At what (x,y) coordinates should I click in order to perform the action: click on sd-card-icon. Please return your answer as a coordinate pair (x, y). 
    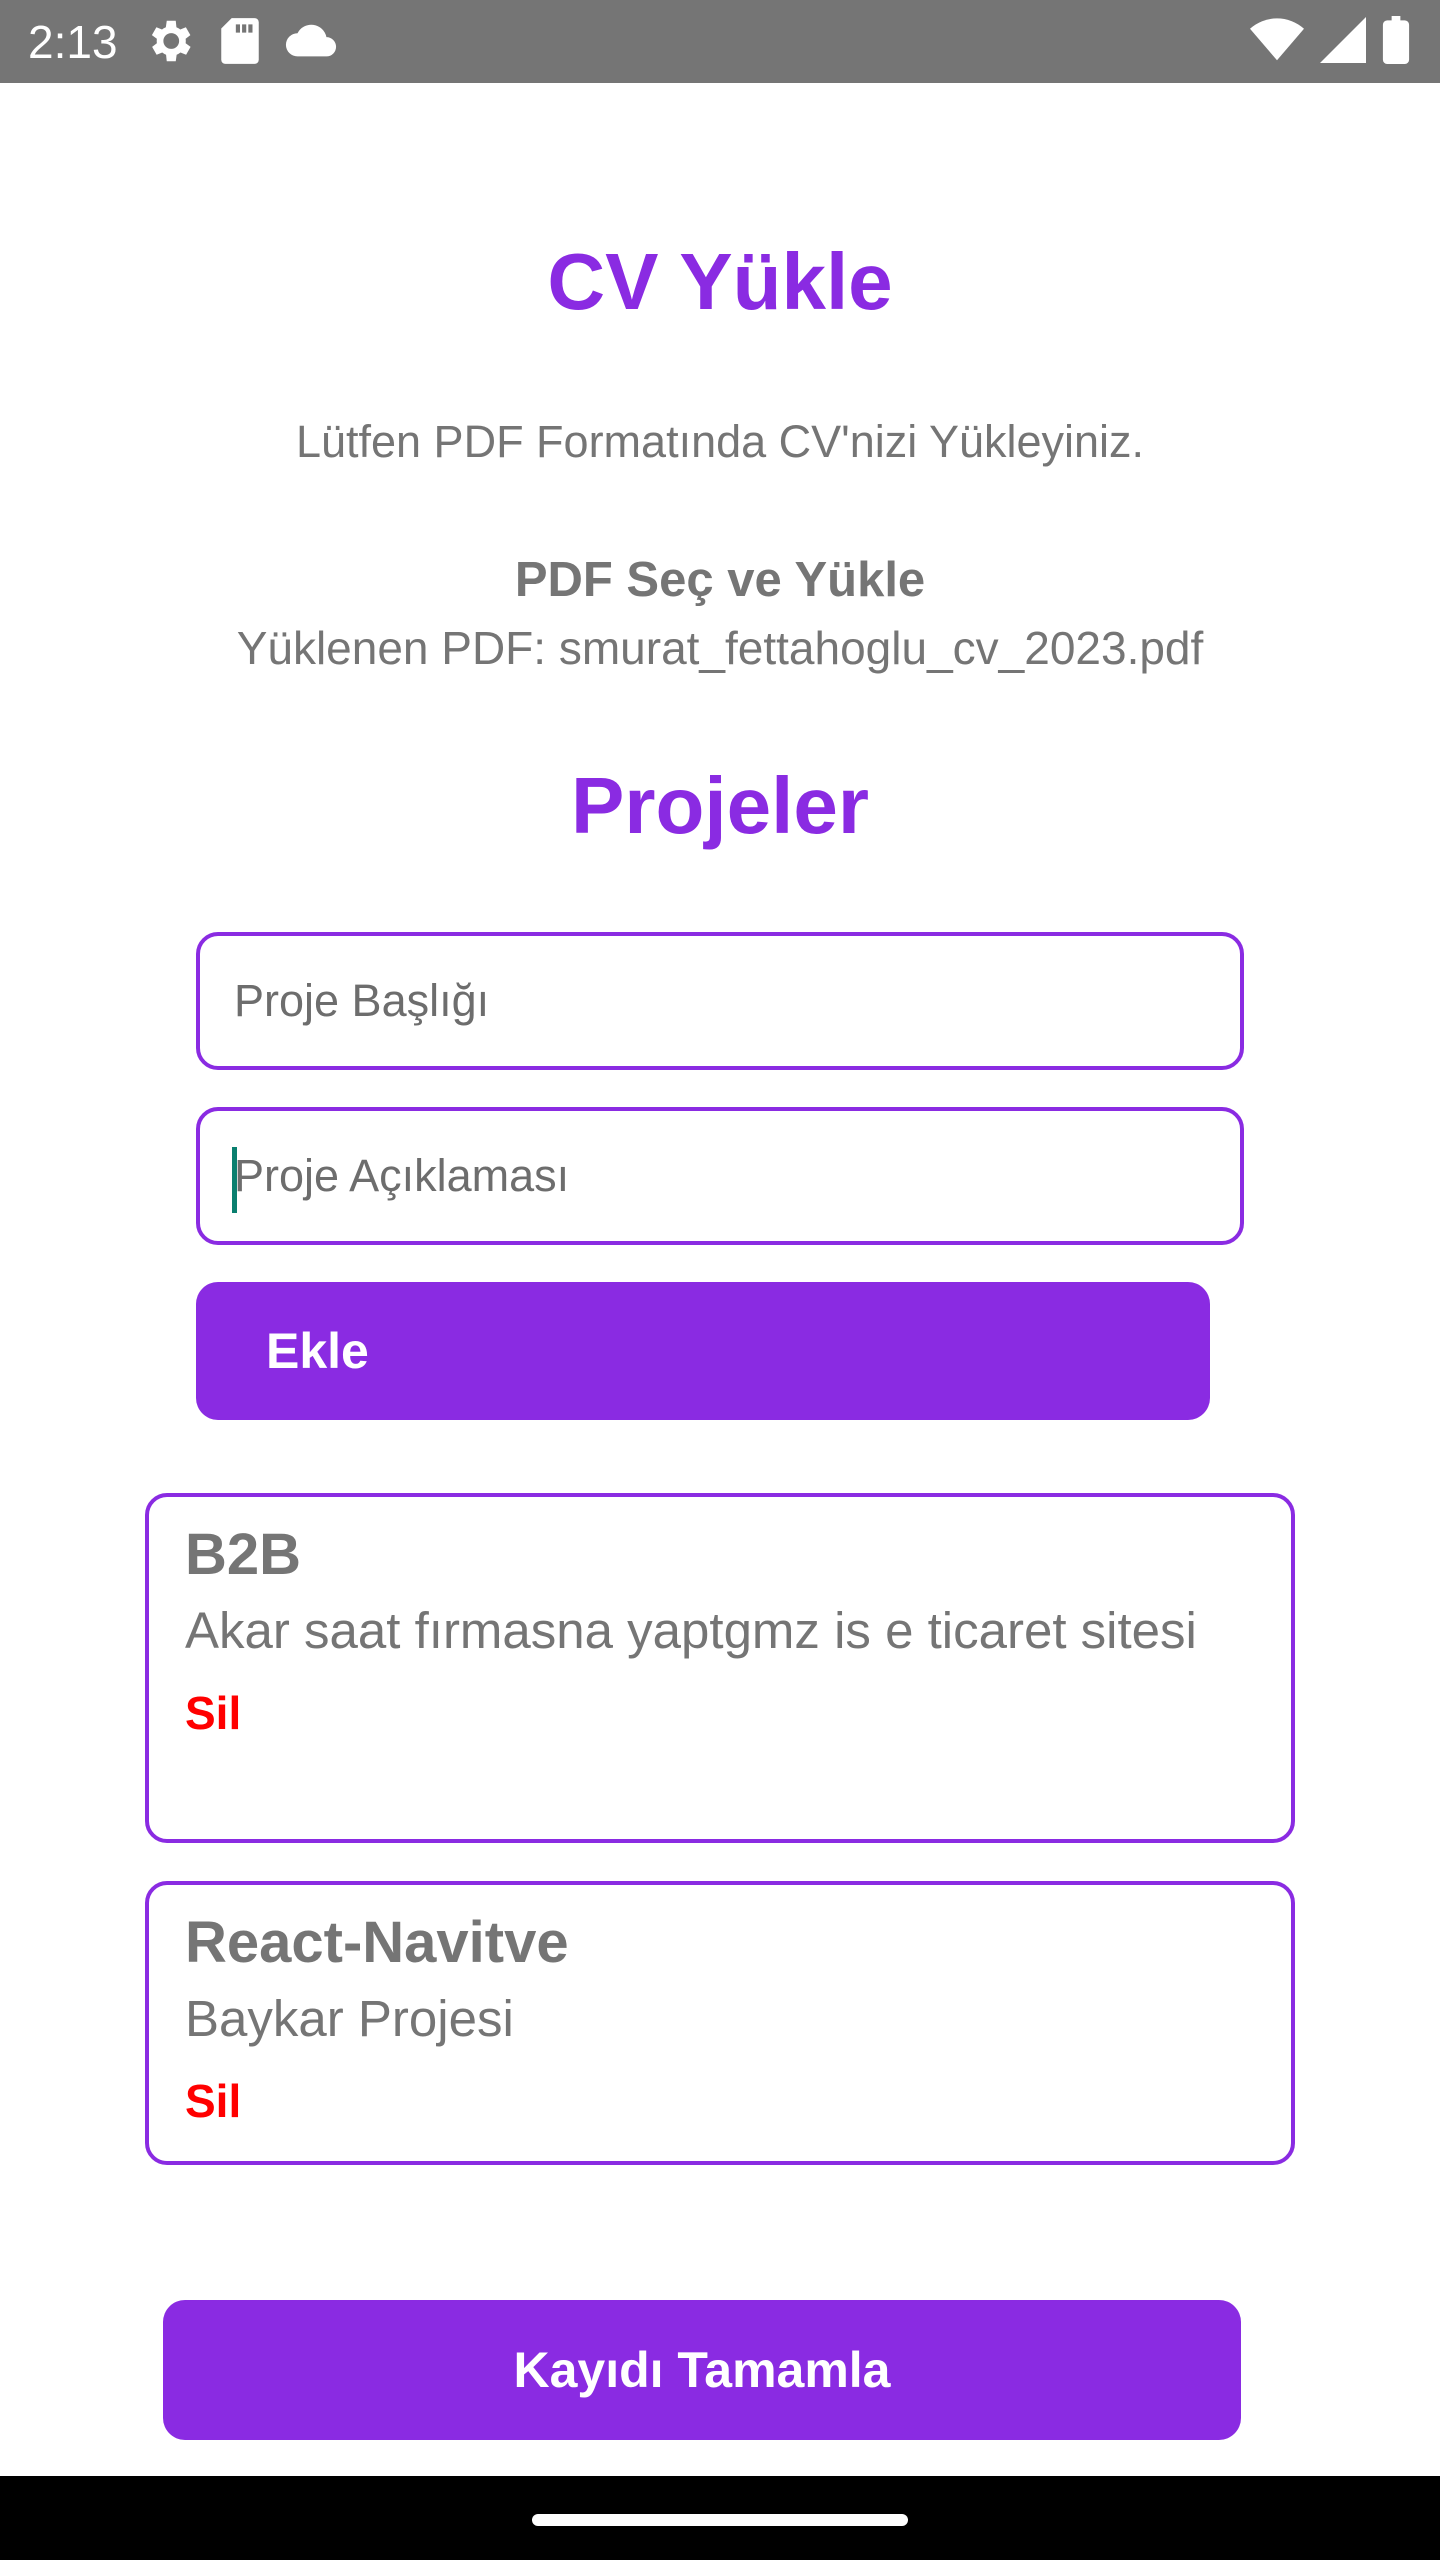
    Looking at the image, I should click on (240, 41).